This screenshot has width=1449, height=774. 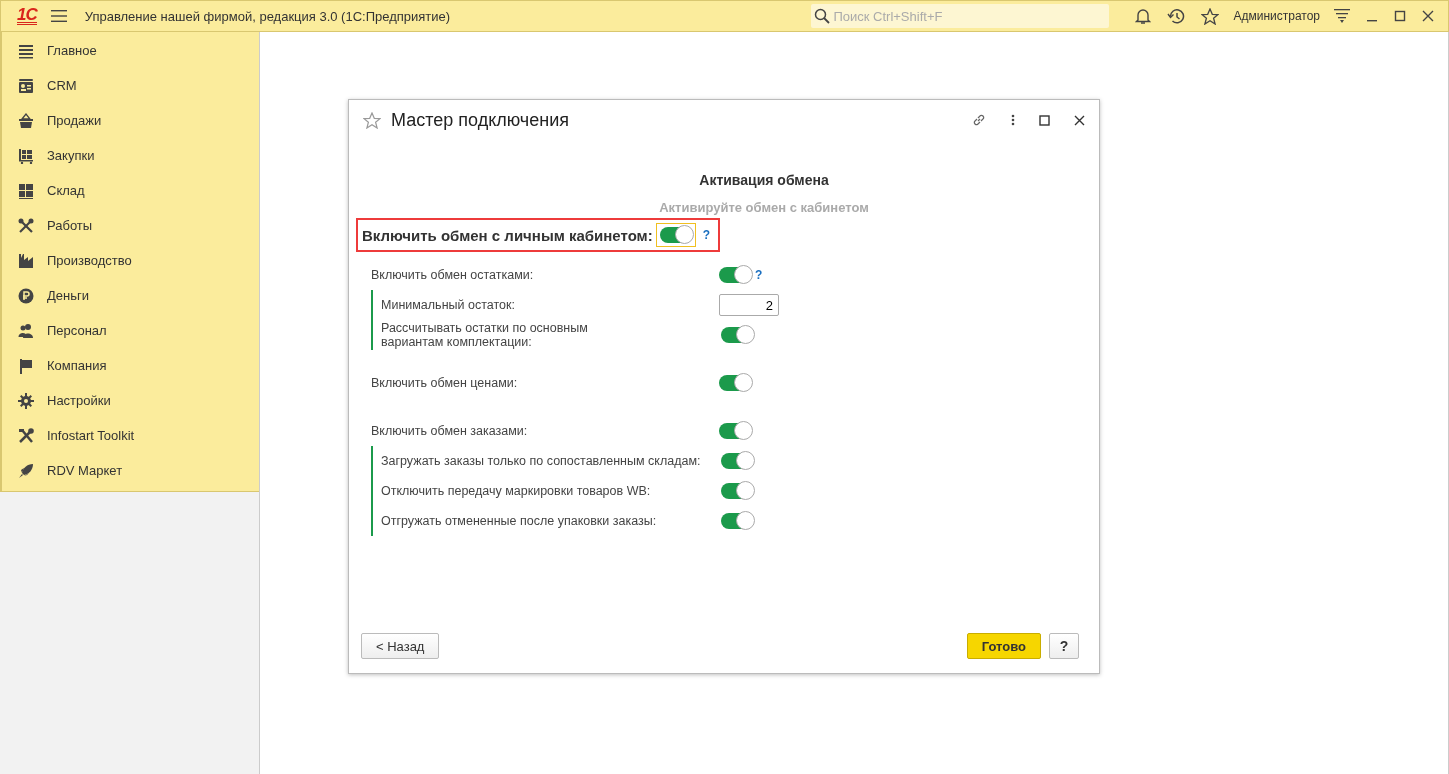 I want to click on setting-label: Рассчитывать остатки по основным вариантам комплектации:, so click(x=484, y=335).